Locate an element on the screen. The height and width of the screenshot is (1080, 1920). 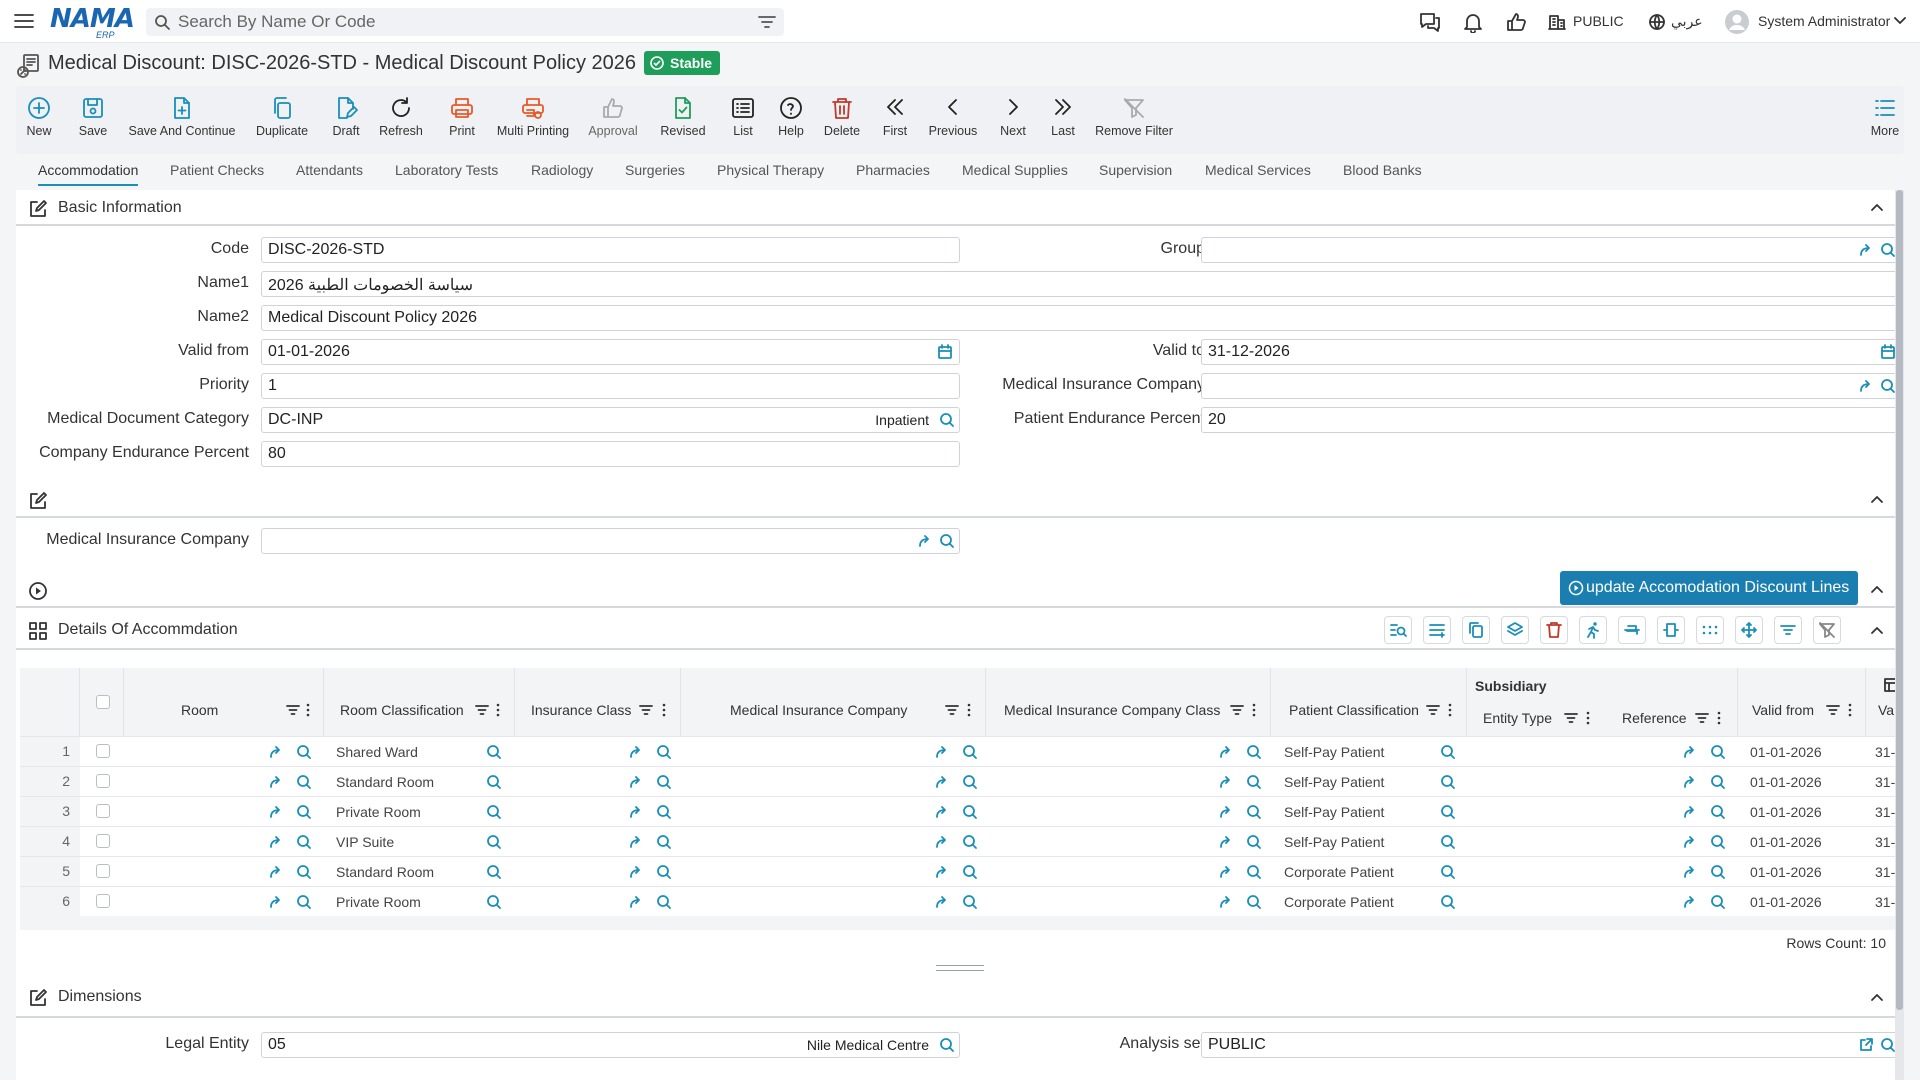
new-button: New is located at coordinates (39, 120).